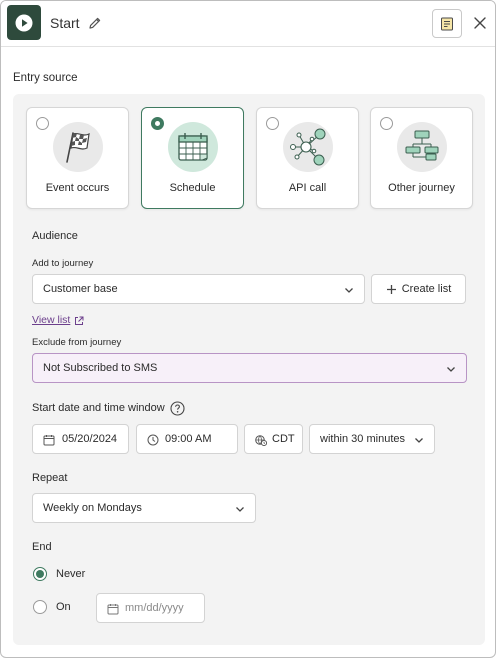 This screenshot has width=496, height=658. I want to click on timezone-value: CDT, so click(283, 439).